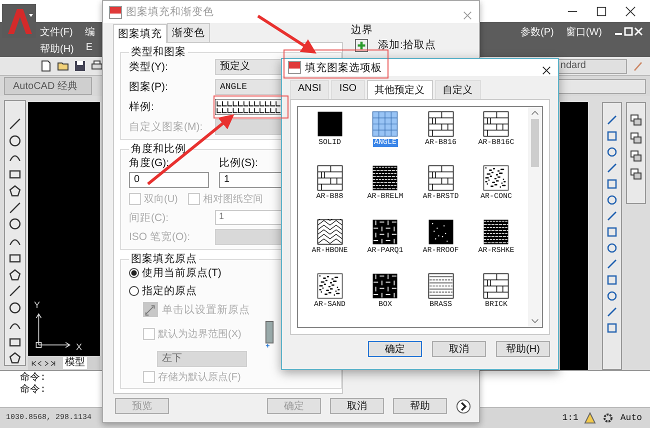  What do you see at coordinates (79, 347) in the screenshot?
I see `axis-label: X` at bounding box center [79, 347].